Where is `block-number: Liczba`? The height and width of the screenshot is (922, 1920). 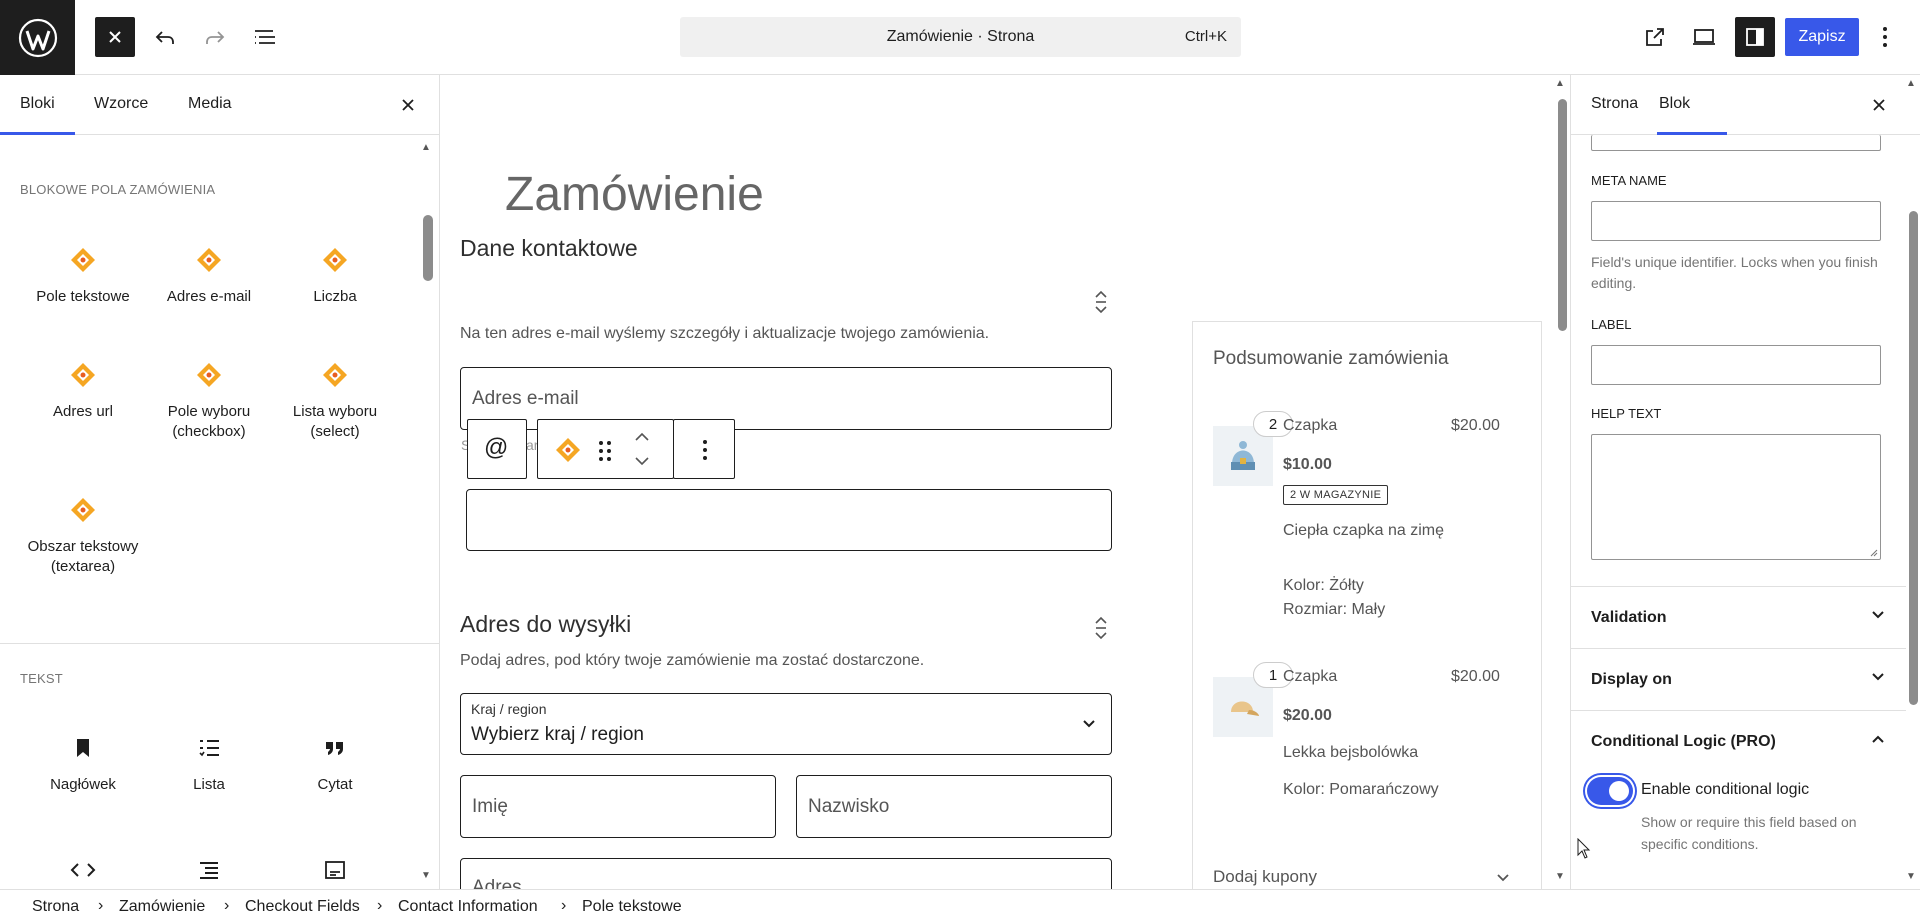 block-number: Liczba is located at coordinates (335, 276).